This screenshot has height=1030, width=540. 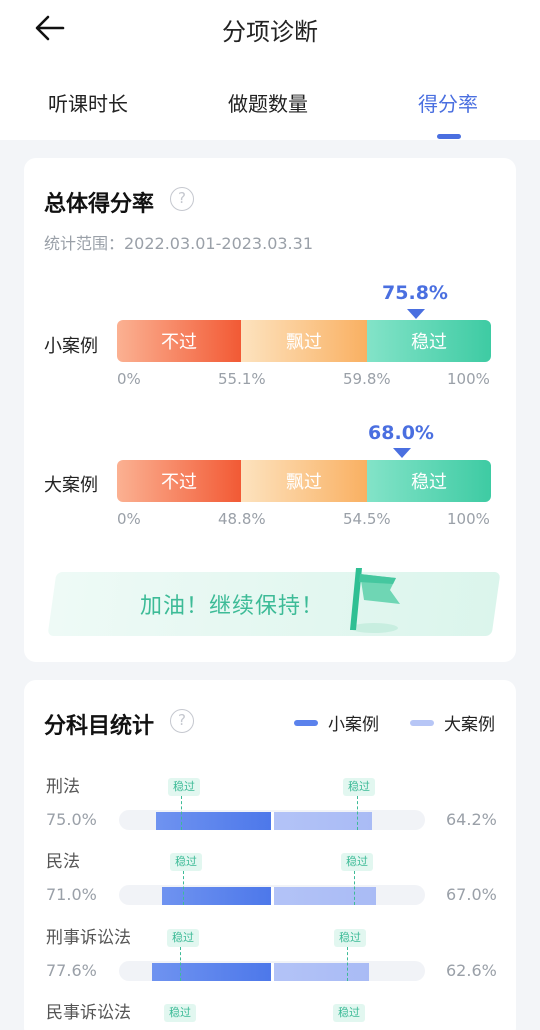 I want to click on legend-big-case: 大案例, so click(x=452, y=722).